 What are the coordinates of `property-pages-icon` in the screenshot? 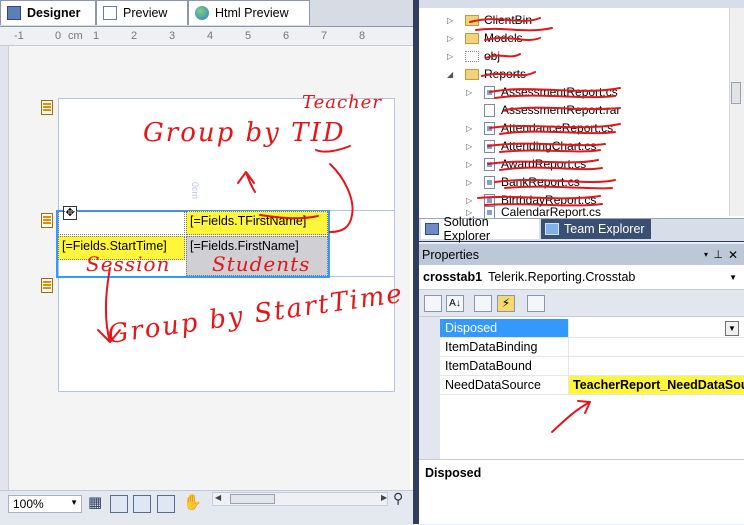 It's located at (536, 303).